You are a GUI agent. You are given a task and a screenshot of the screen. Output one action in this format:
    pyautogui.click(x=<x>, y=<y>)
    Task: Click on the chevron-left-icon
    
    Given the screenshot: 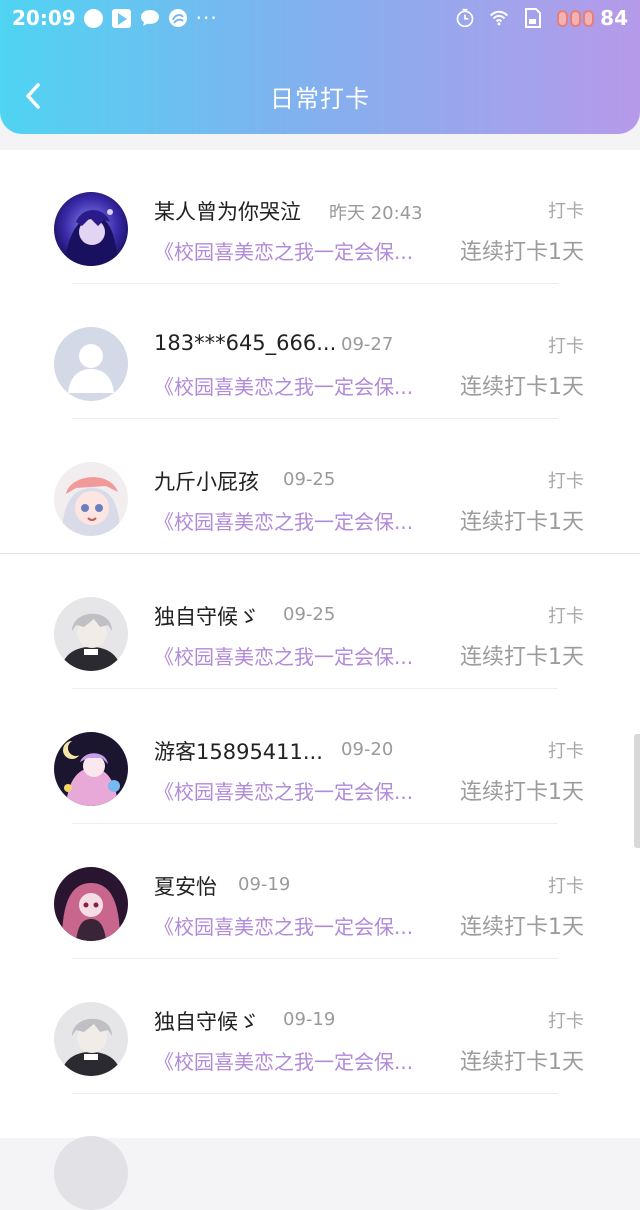 What is the action you would take?
    pyautogui.click(x=33, y=96)
    